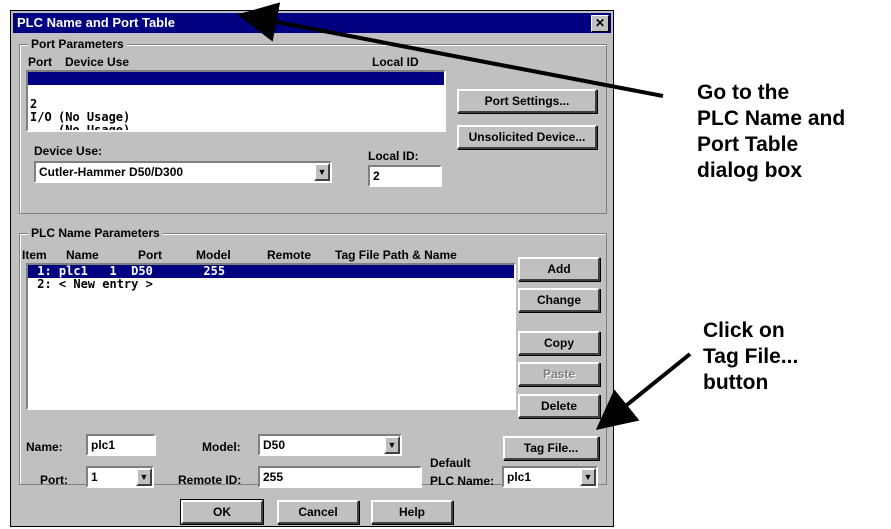  What do you see at coordinates (748, 144) in the screenshot?
I see `annotation-line: Port Table` at bounding box center [748, 144].